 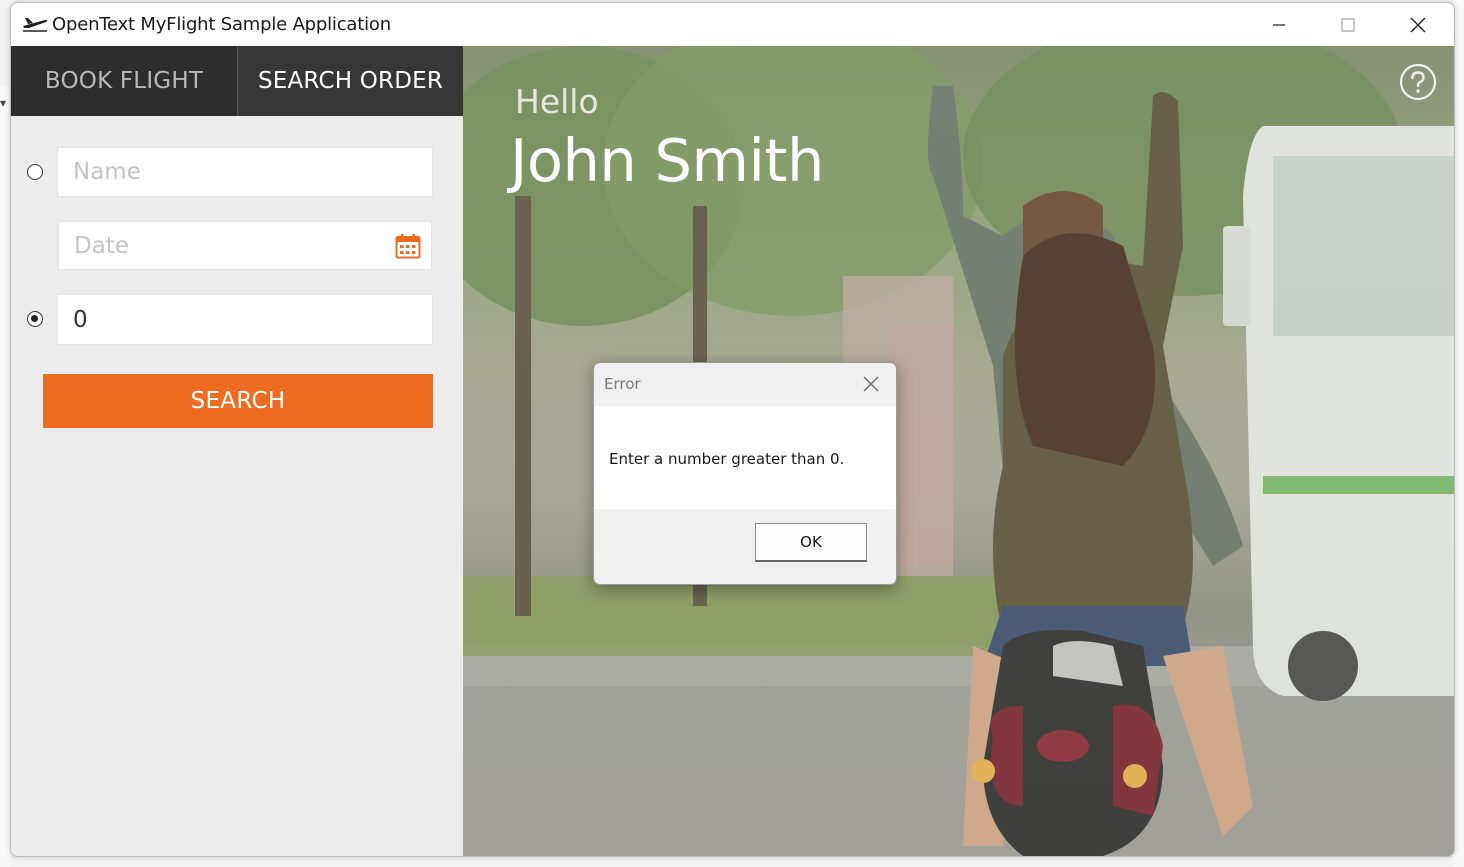 What do you see at coordinates (3, 103) in the screenshot?
I see `background-dropdown-arrow: ▾` at bounding box center [3, 103].